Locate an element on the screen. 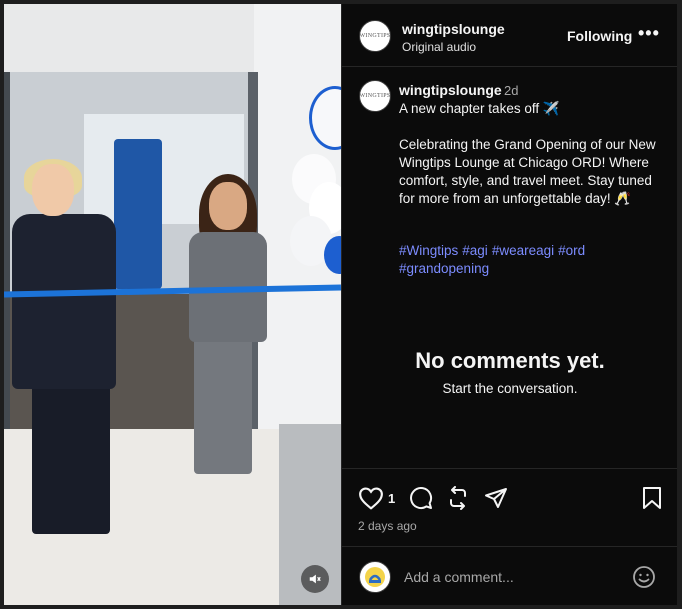 This screenshot has width=682, height=609. current-user-avatar is located at coordinates (375, 577).